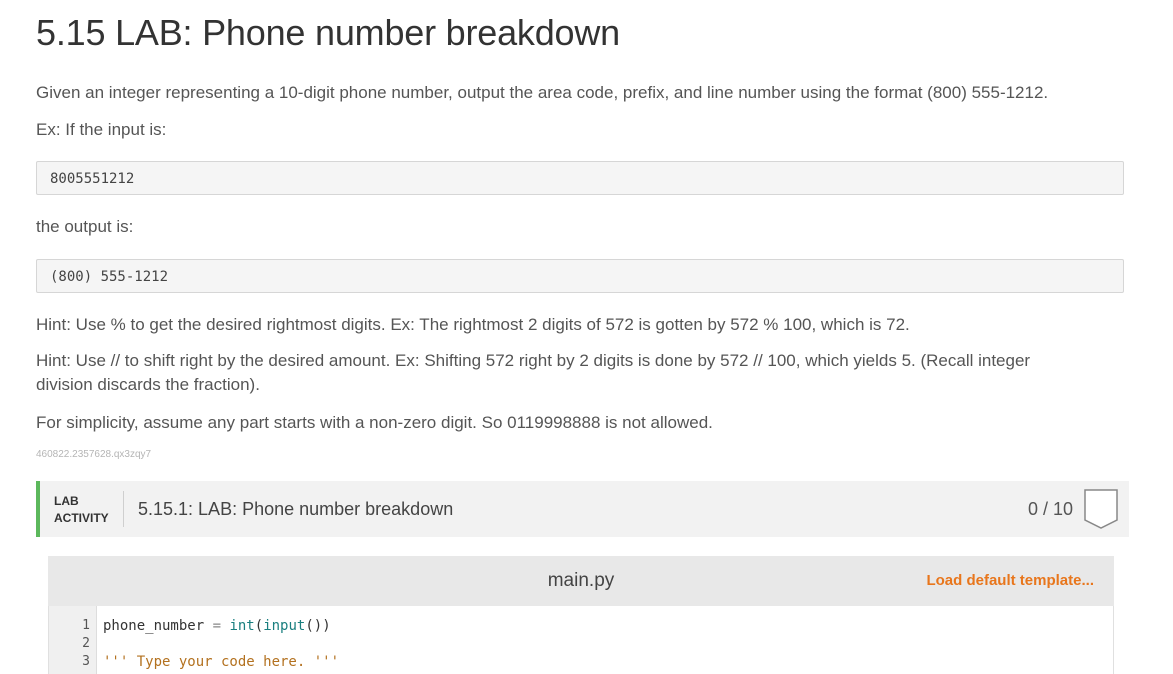 Image resolution: width=1173 pixels, height=674 pixels. Describe the element at coordinates (86, 643) in the screenshot. I see `line-number: 2` at that location.